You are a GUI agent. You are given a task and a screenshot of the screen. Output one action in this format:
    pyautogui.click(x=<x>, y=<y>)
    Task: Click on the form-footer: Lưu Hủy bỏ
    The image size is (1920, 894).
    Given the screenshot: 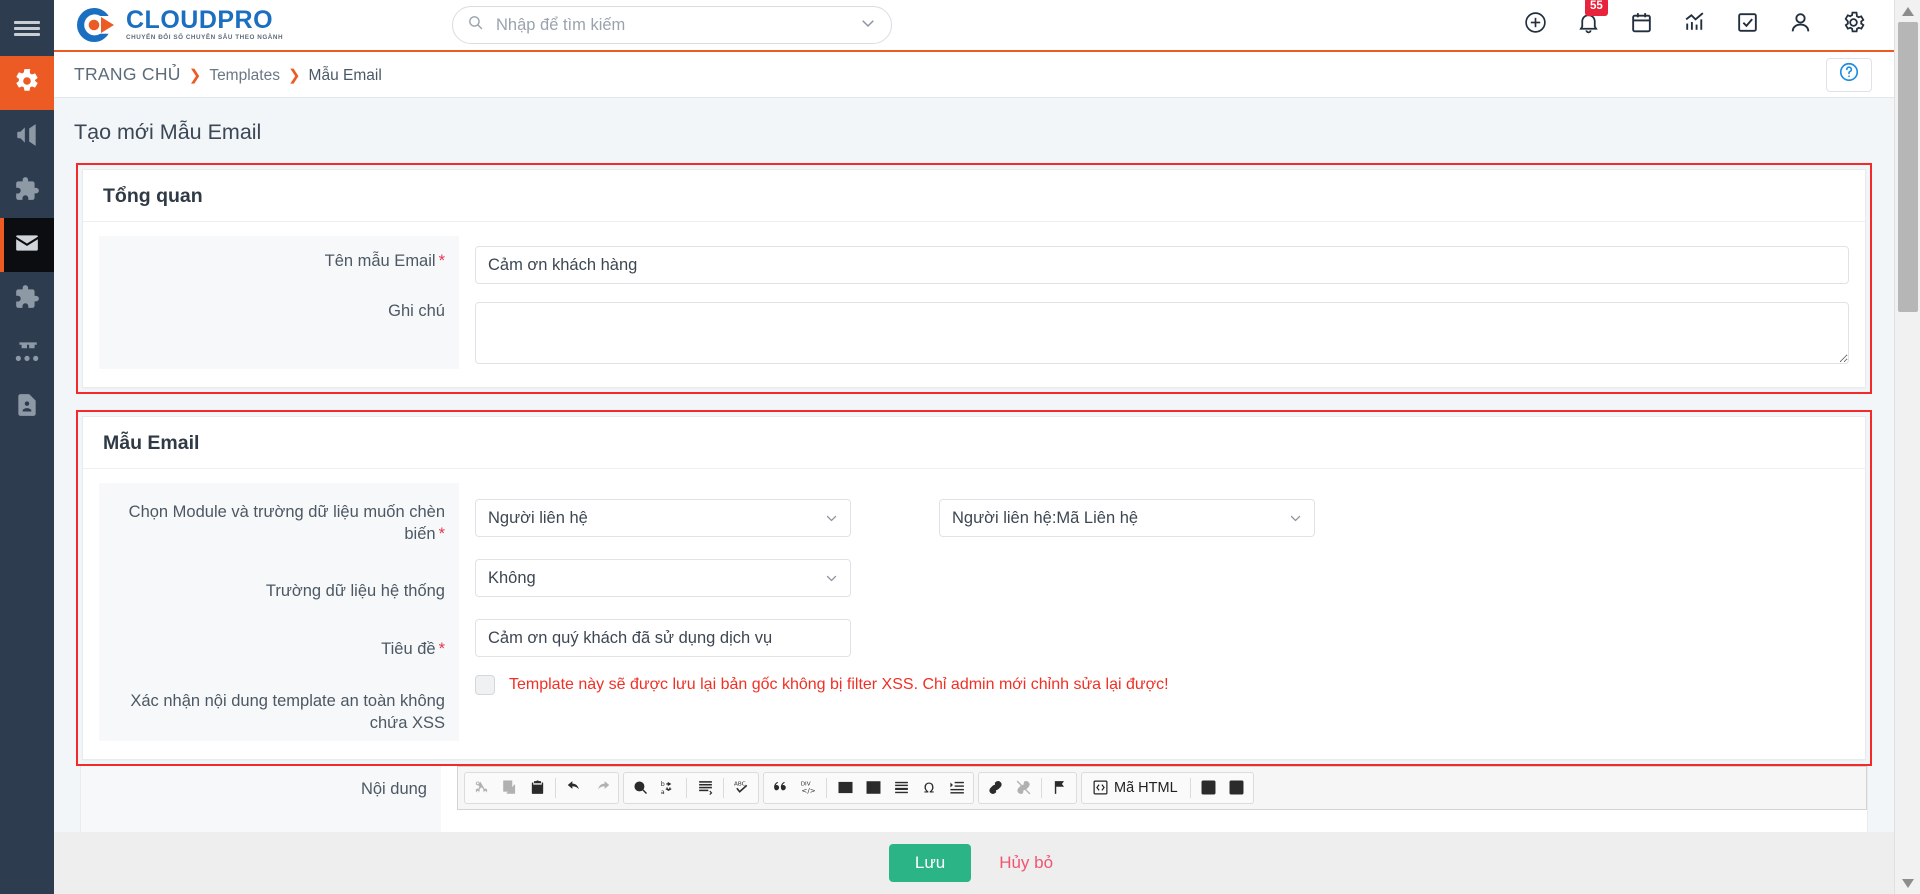 What is the action you would take?
    pyautogui.click(x=974, y=863)
    